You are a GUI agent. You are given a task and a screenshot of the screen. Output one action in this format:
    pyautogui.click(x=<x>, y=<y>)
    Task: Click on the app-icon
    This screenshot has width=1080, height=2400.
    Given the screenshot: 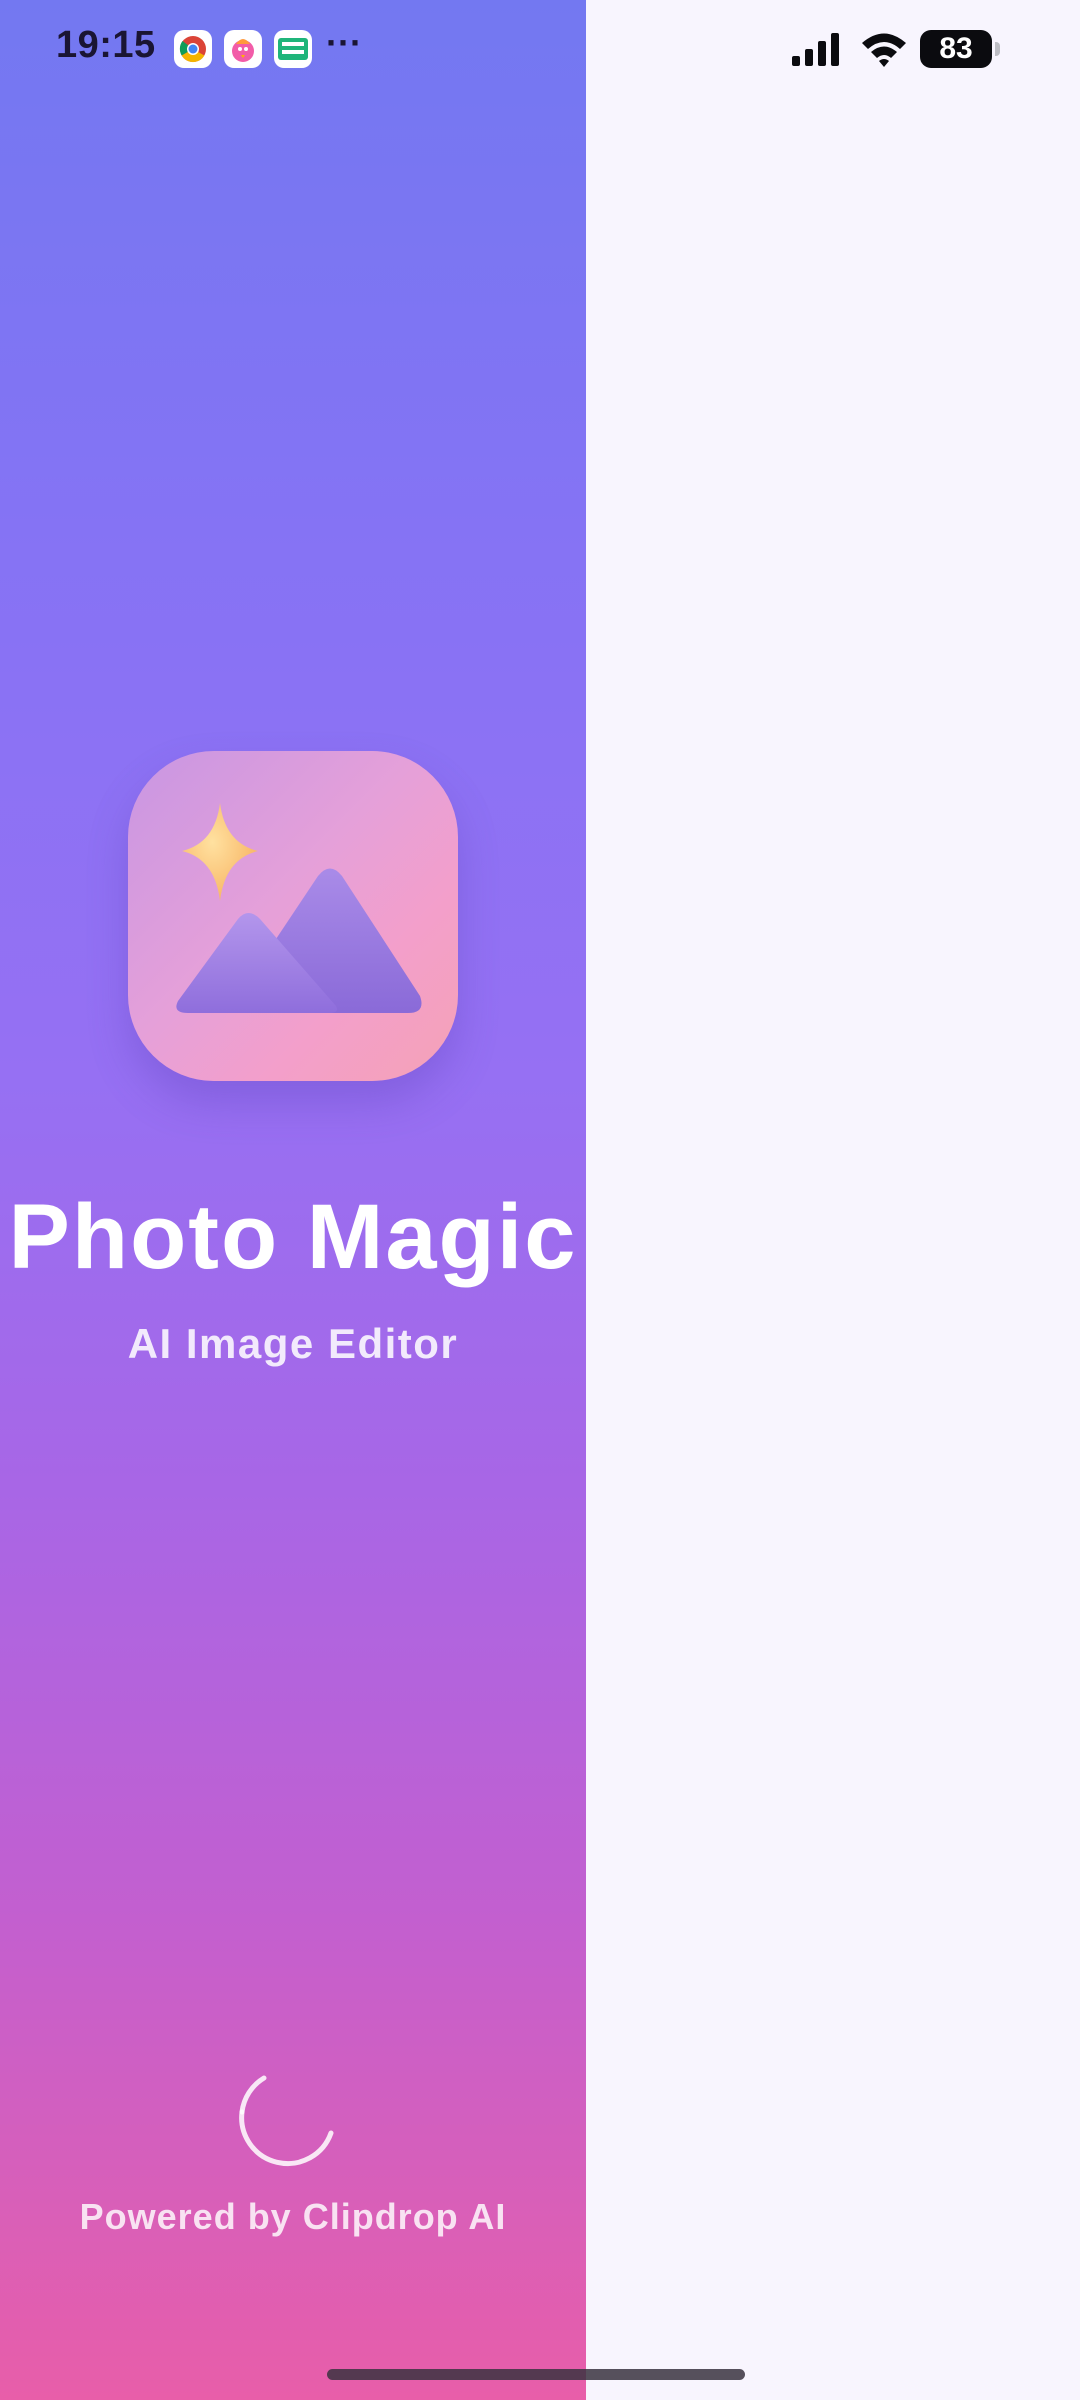 What is the action you would take?
    pyautogui.click(x=293, y=916)
    